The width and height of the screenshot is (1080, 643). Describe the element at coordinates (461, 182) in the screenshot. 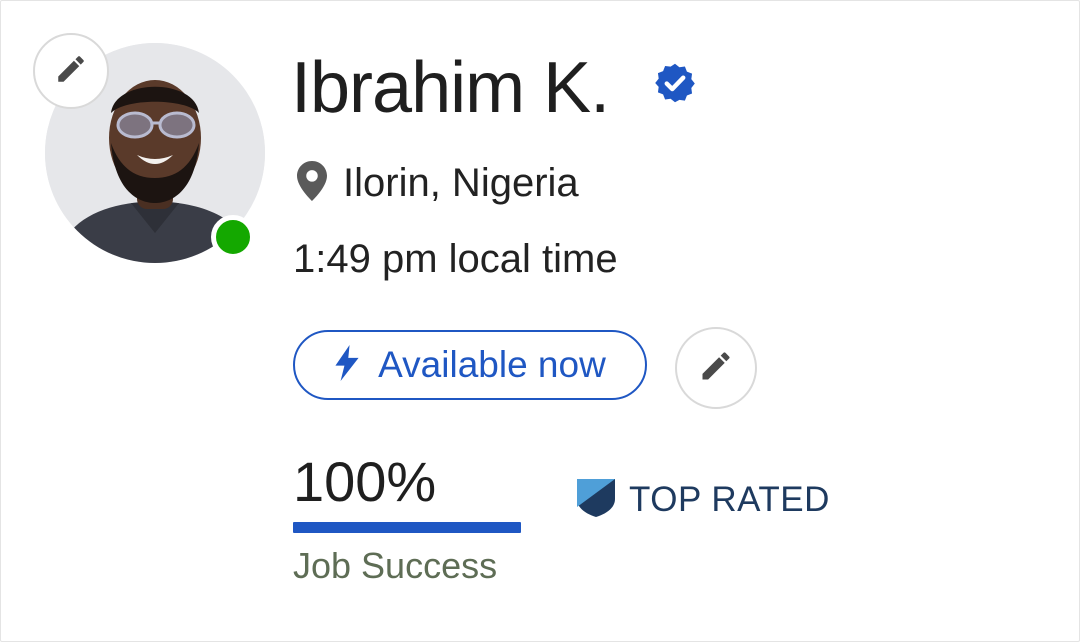

I see `location-text: Ilorin, Nigeria` at that location.